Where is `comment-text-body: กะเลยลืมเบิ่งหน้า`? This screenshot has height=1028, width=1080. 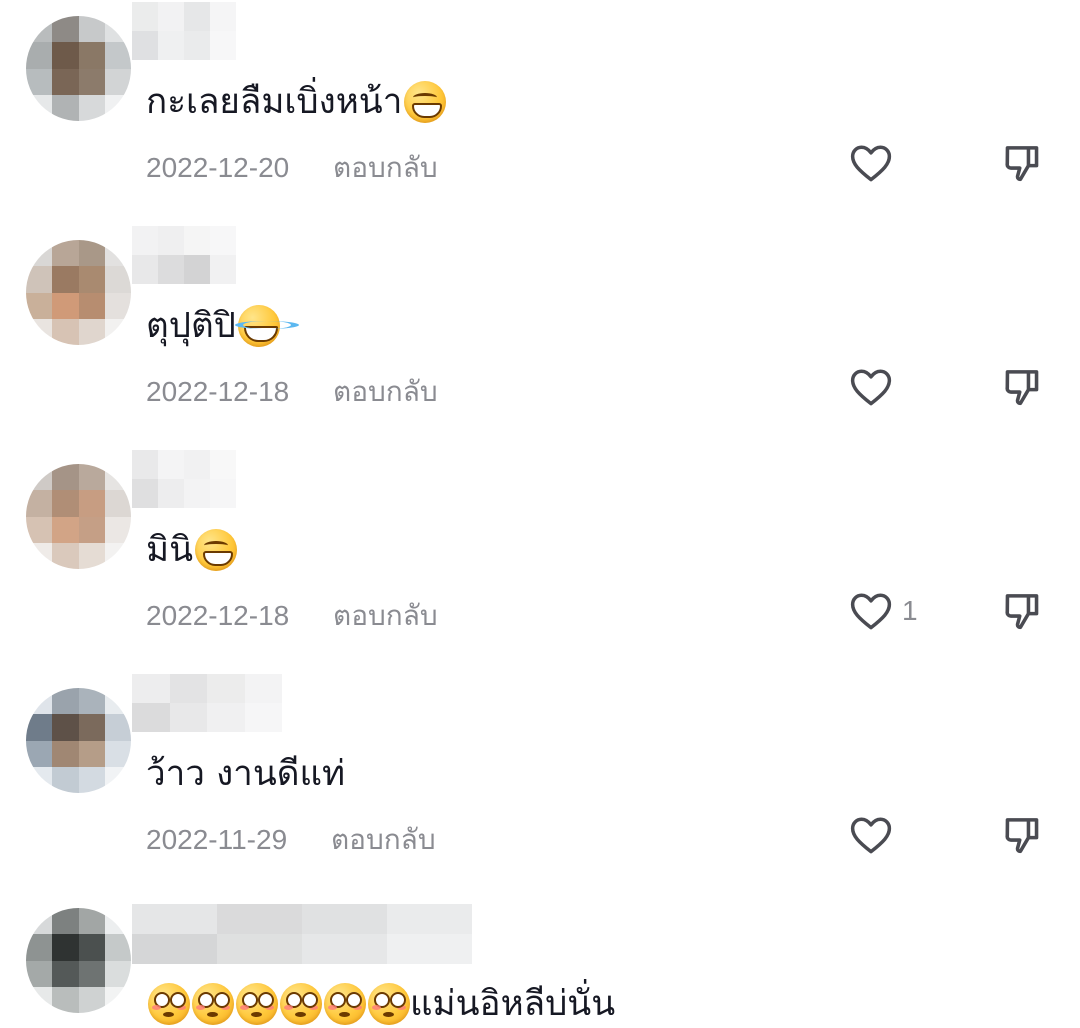
comment-text-body: กะเลยลืมเบิ่งหน้า is located at coordinates (274, 102).